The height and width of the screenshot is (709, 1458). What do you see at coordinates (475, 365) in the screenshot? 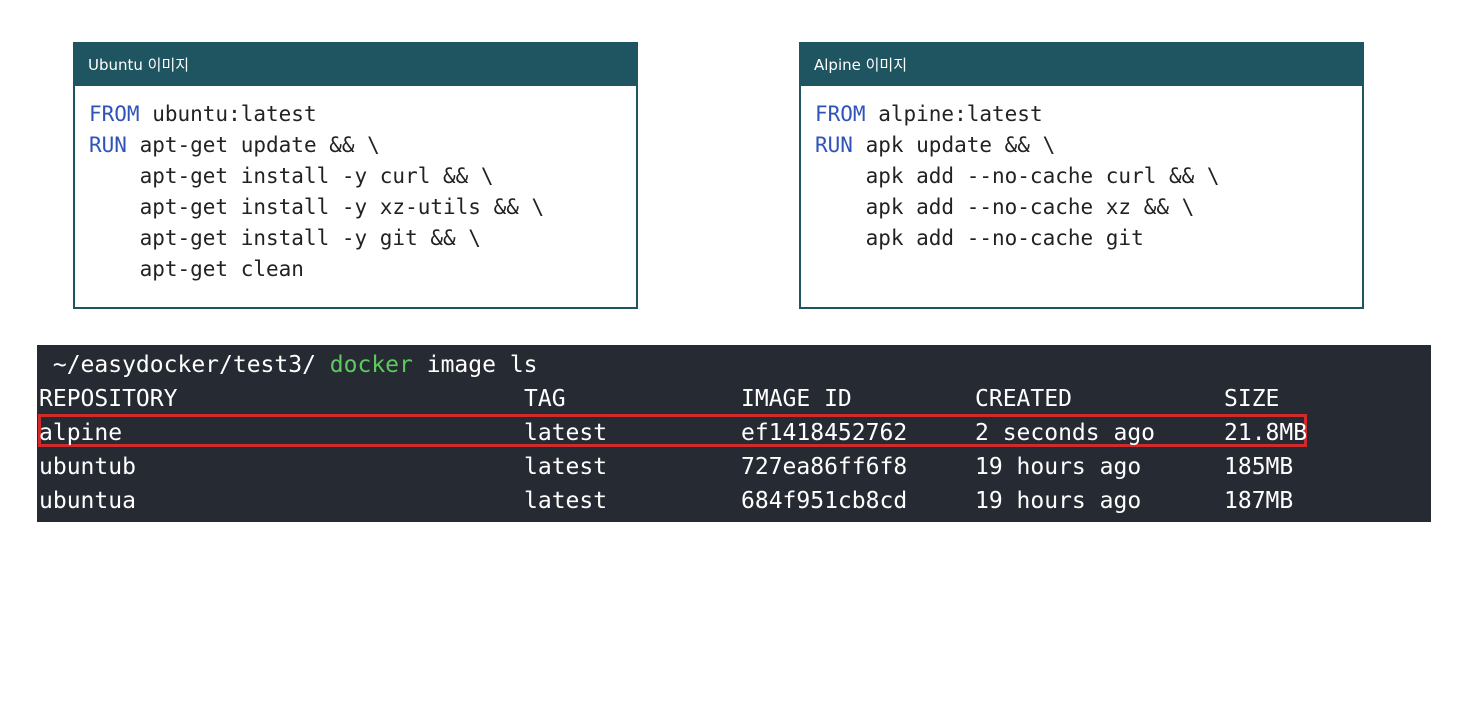
I see `command-args: image ls` at bounding box center [475, 365].